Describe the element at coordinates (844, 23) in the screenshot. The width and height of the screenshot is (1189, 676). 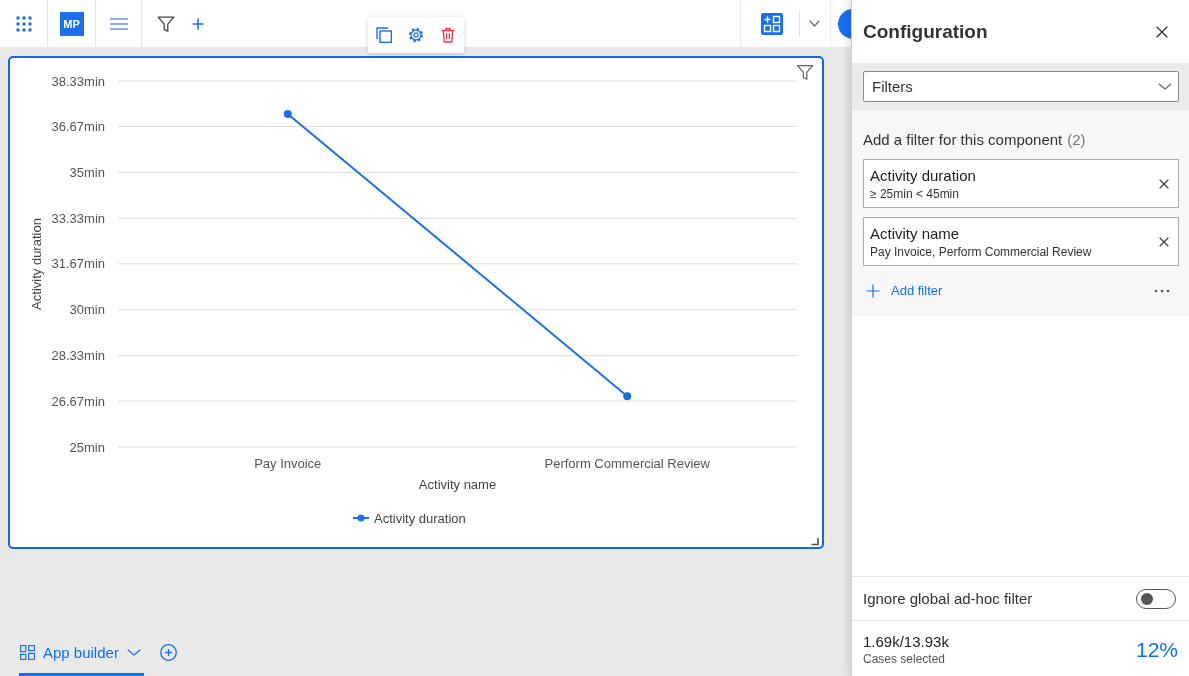
I see `avatar-icon` at that location.